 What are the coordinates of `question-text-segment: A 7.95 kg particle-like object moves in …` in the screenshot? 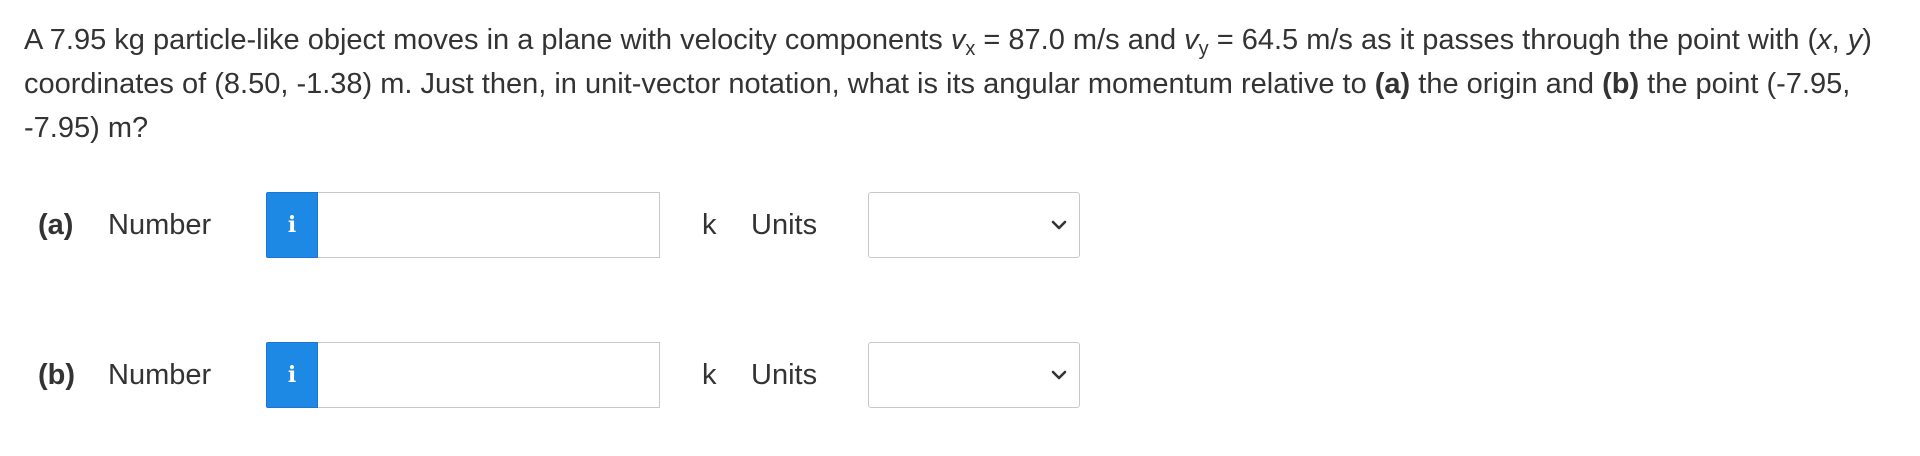 It's located at (487, 40).